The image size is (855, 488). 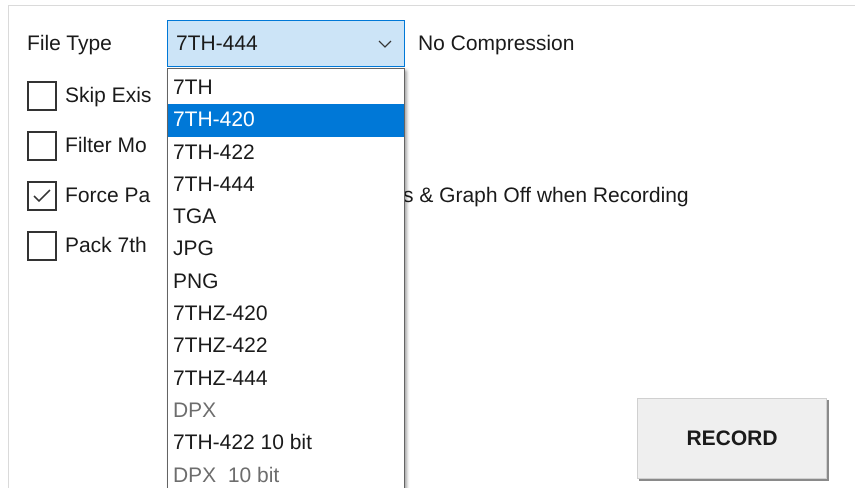 I want to click on dropdown-option: 7TH-420, so click(x=286, y=120).